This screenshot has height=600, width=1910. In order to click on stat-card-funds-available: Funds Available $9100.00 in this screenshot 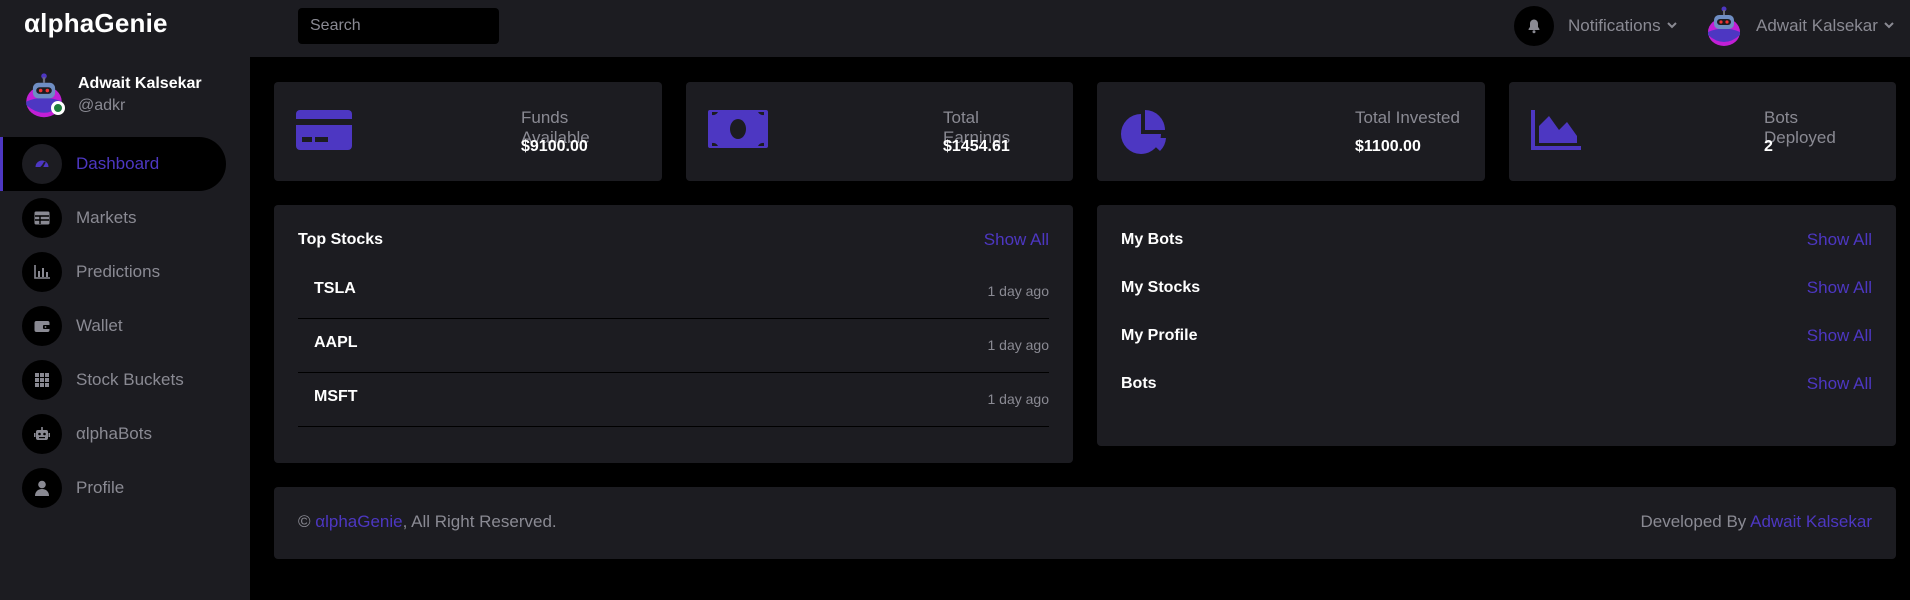, I will do `click(468, 131)`.